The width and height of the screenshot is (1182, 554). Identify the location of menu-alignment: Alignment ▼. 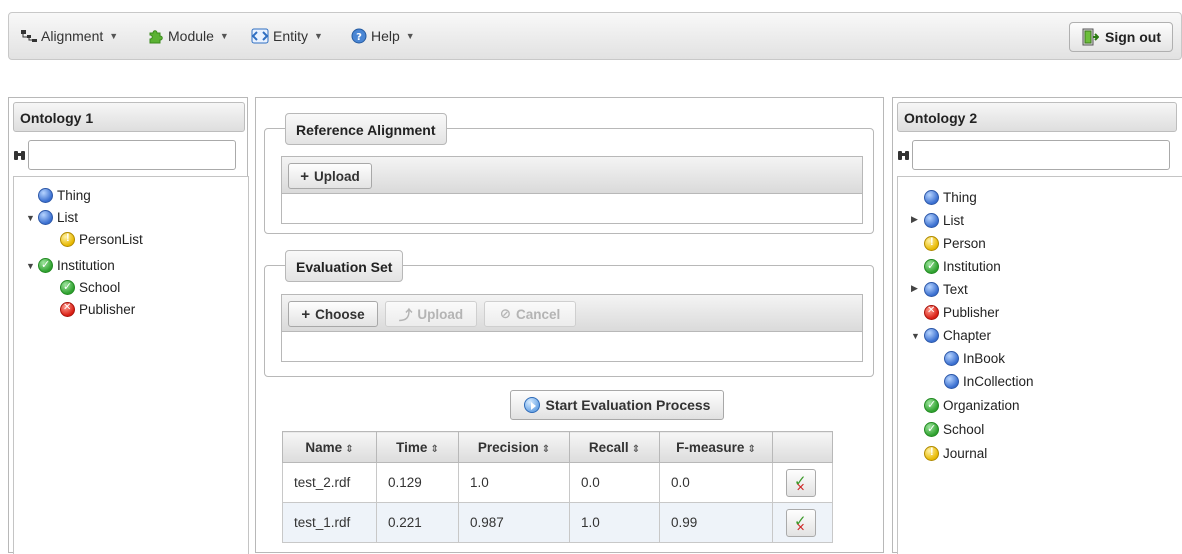
(69, 36).